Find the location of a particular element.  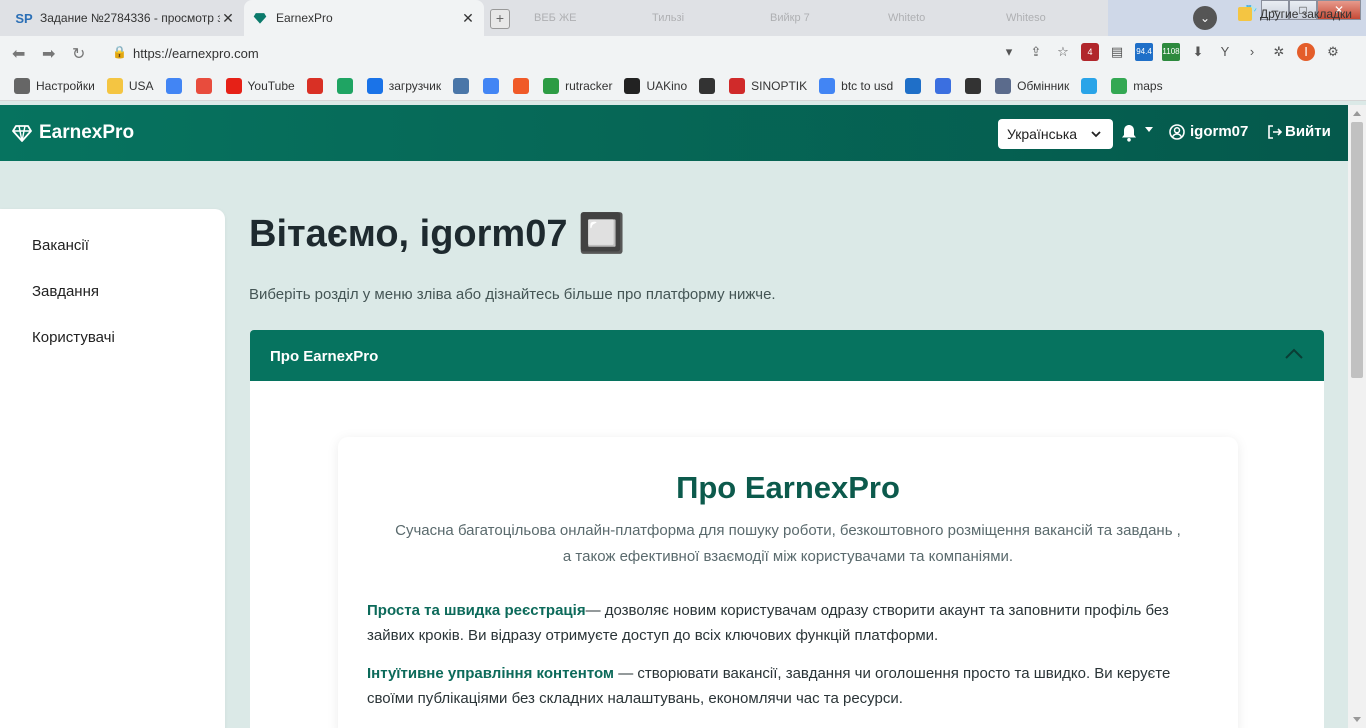

about-accordion-header: Про EarnexPro is located at coordinates (787, 355).